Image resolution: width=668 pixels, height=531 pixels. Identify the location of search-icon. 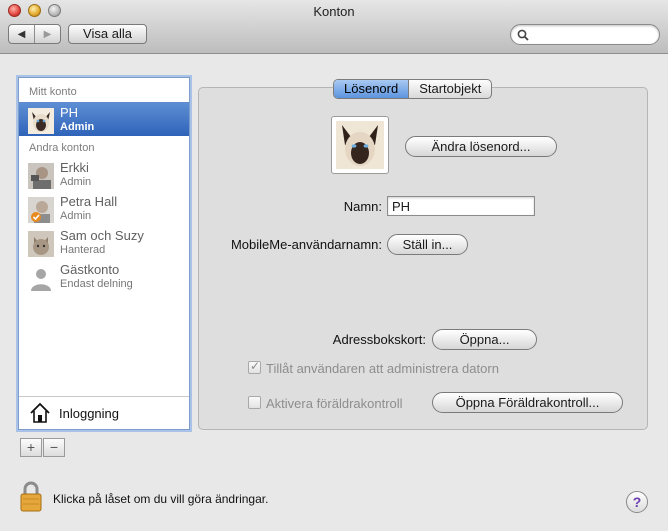
(523, 35).